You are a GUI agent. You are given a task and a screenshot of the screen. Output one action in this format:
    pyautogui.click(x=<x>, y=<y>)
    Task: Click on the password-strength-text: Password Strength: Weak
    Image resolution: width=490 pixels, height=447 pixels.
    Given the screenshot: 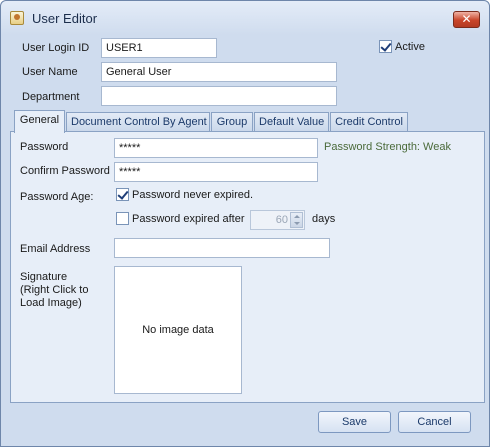 What is the action you would take?
    pyautogui.click(x=387, y=147)
    